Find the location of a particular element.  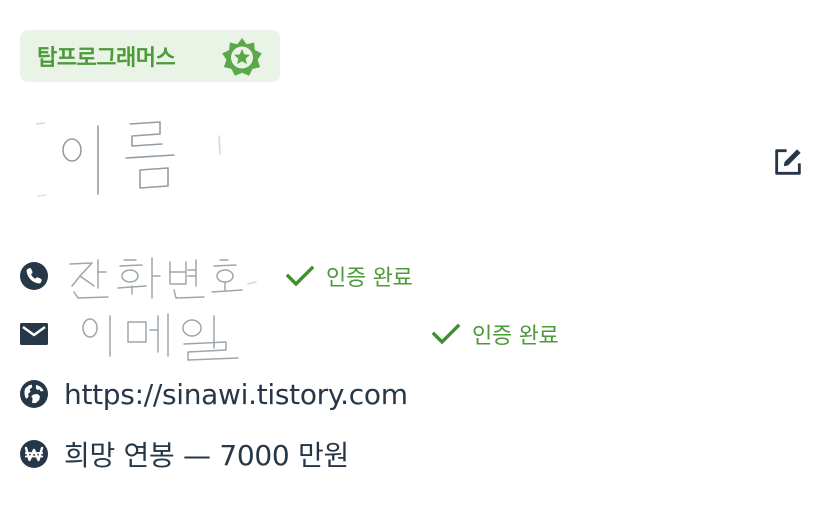

star-badge-icon is located at coordinates (242, 57).